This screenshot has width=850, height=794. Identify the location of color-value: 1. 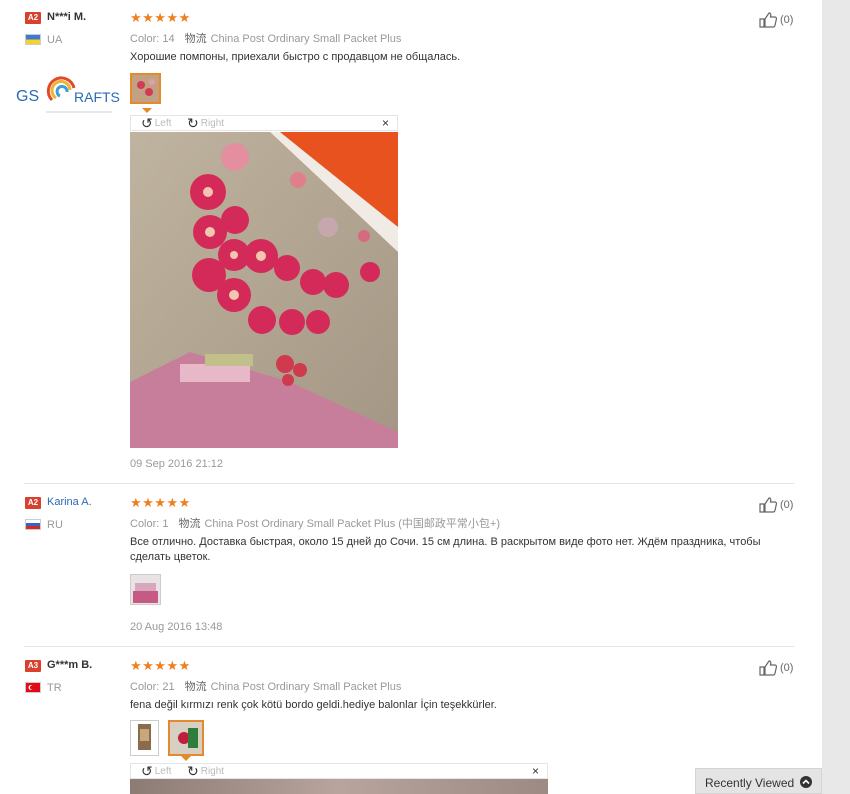
(165, 524).